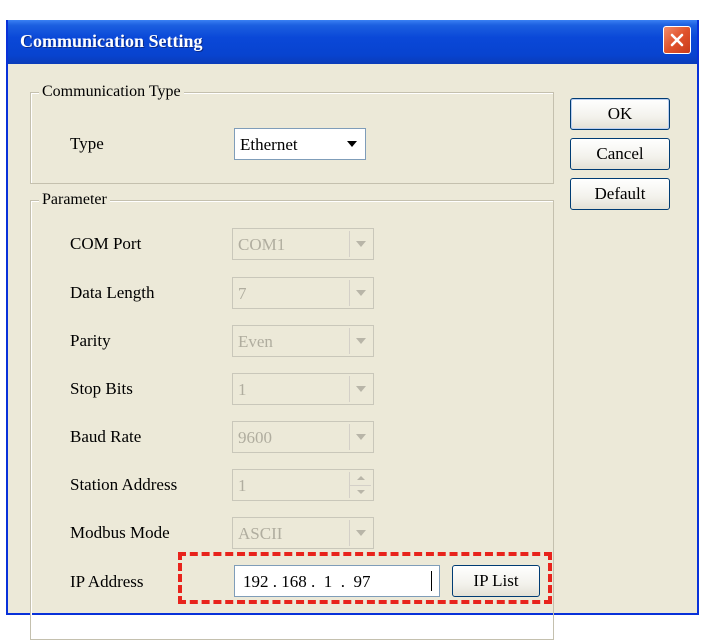 The image size is (707, 640). Describe the element at coordinates (101, 388) in the screenshot. I see `stop-bits-label: Stop Bits` at that location.